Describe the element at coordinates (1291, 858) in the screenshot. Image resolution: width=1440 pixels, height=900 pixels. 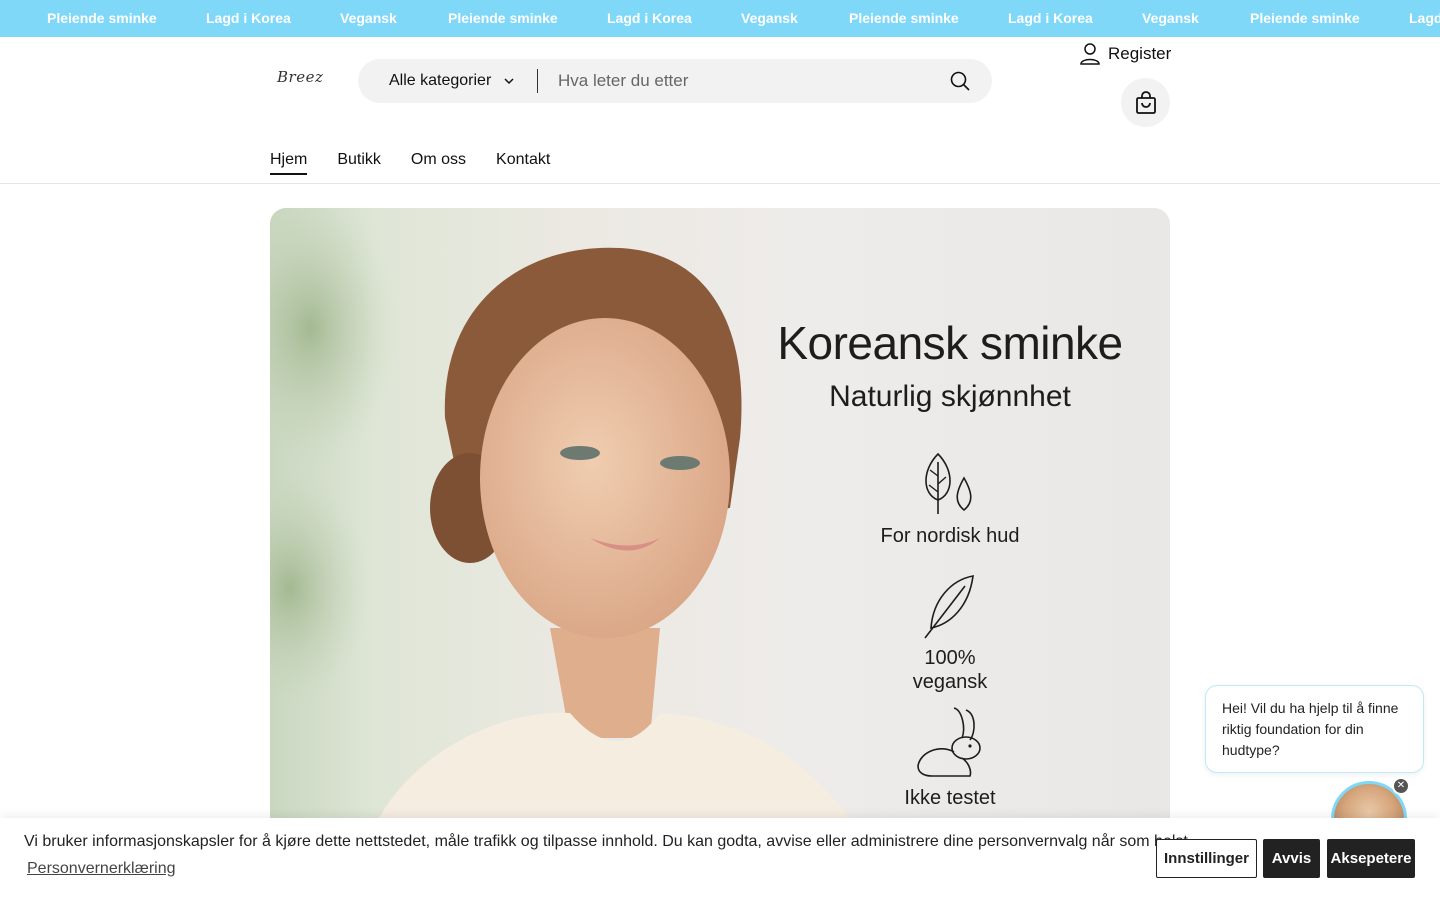
I see `cookie-reject-button: Avvis` at that location.